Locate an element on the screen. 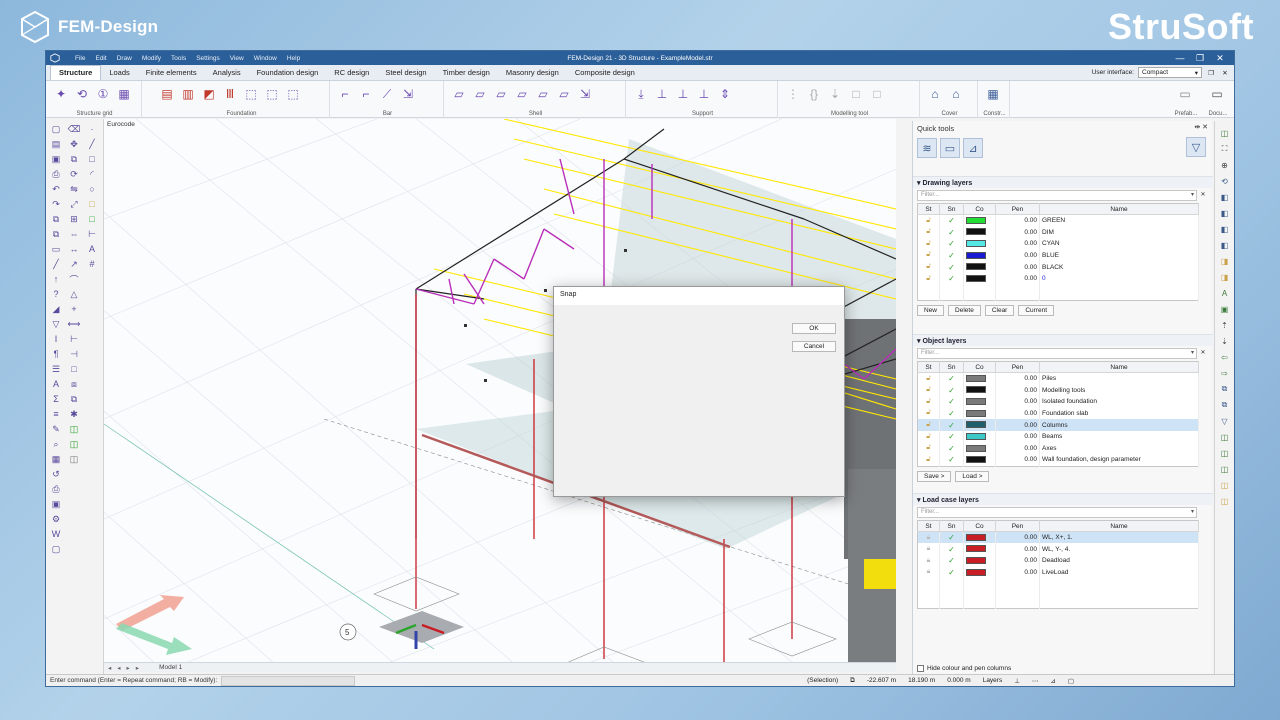 This screenshot has width=1280, height=720. shell-2-icon: ▱ is located at coordinates (543, 94).